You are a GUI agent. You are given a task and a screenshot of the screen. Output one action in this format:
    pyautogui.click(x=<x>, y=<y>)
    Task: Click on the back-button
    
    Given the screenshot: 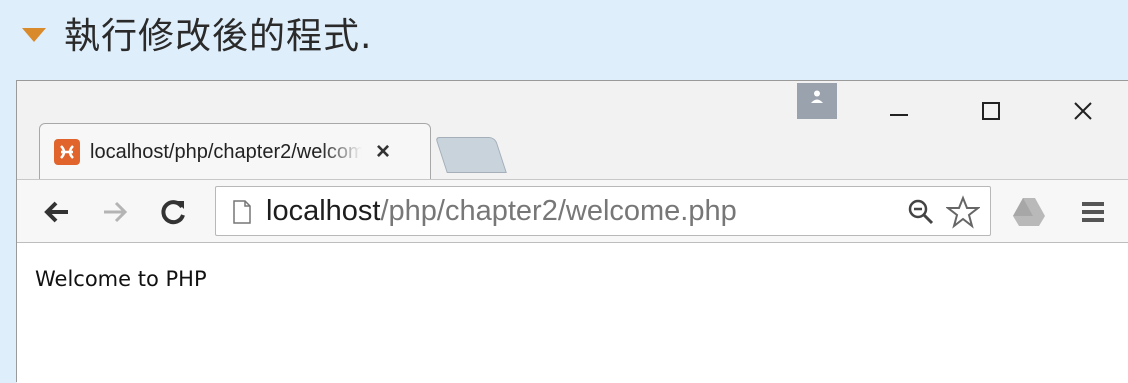 What is the action you would take?
    pyautogui.click(x=57, y=212)
    